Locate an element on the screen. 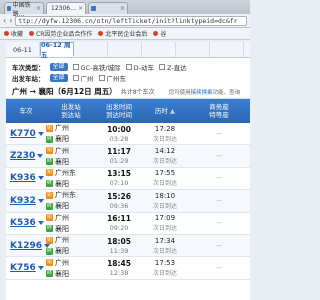 Image resolution: width=320 pixels, height=300 pixels. filter-checkbox: GC-高铁/城际 is located at coordinates (96, 67).